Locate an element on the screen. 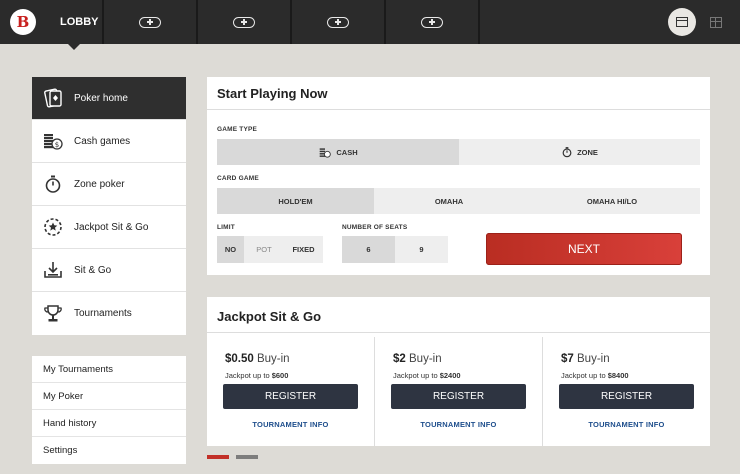  sidebar-item-label: Tournaments is located at coordinates (103, 313).